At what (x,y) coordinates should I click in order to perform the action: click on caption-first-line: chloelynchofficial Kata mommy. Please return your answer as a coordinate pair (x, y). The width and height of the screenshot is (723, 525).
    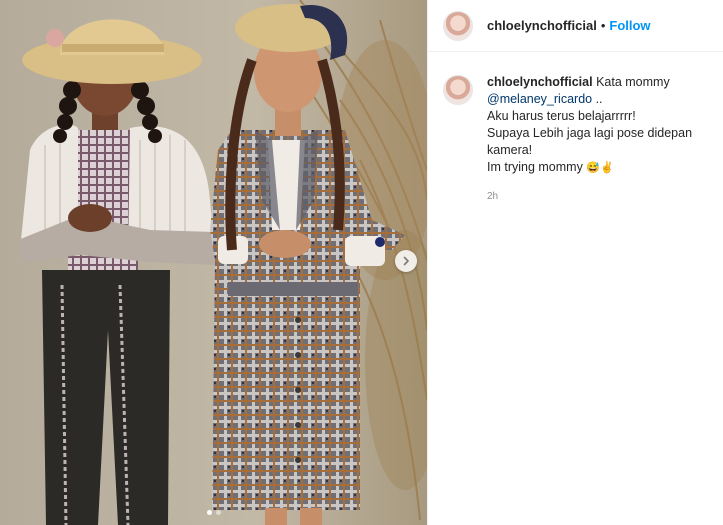
    Looking at the image, I should click on (597, 82).